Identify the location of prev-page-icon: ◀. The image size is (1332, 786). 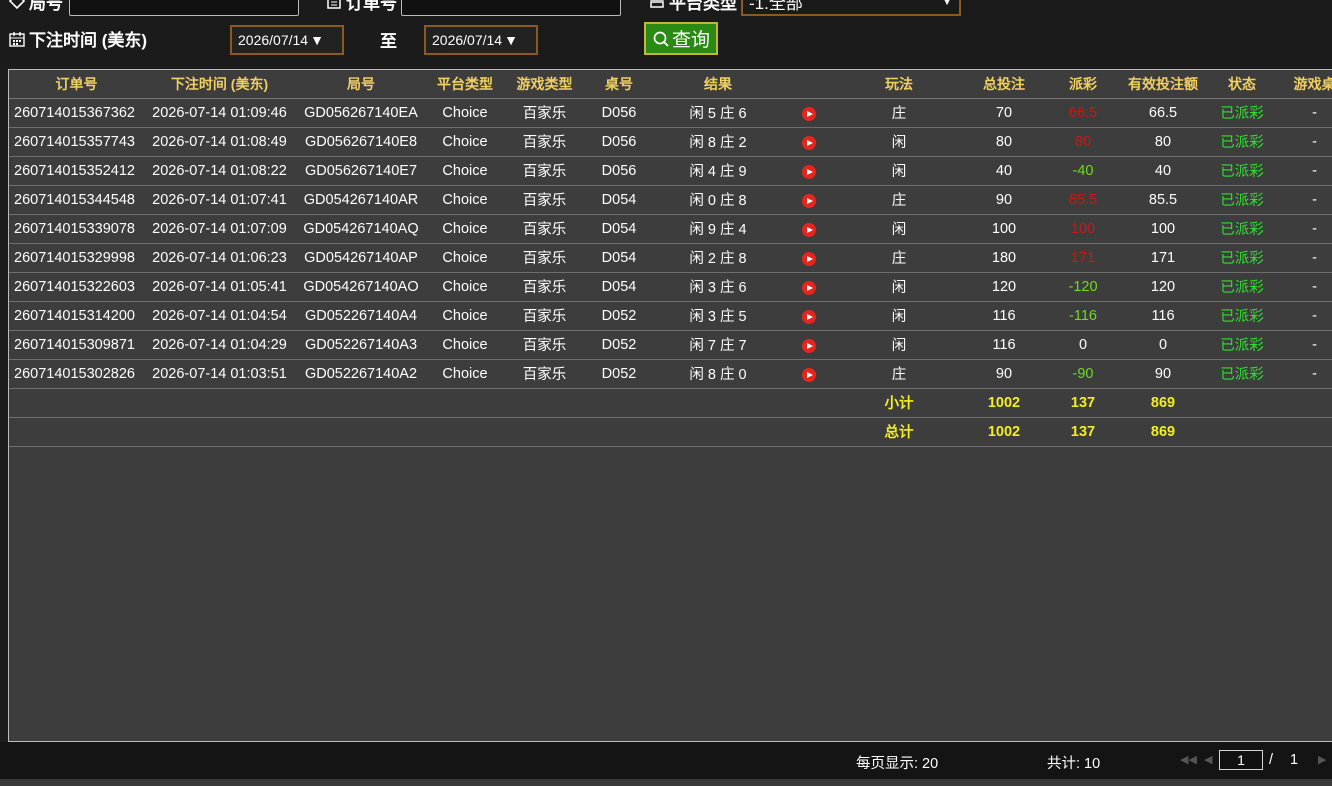
(1208, 759).